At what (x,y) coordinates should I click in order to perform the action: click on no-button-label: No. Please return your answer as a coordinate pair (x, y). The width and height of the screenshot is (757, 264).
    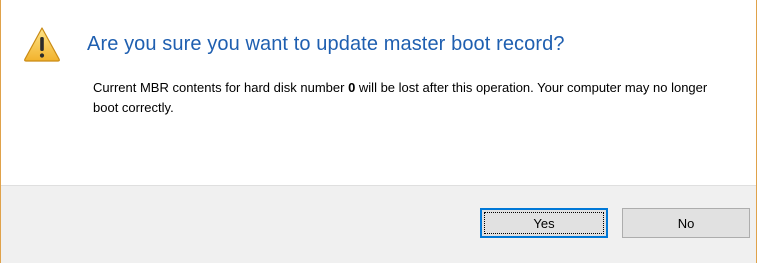
    Looking at the image, I should click on (686, 223).